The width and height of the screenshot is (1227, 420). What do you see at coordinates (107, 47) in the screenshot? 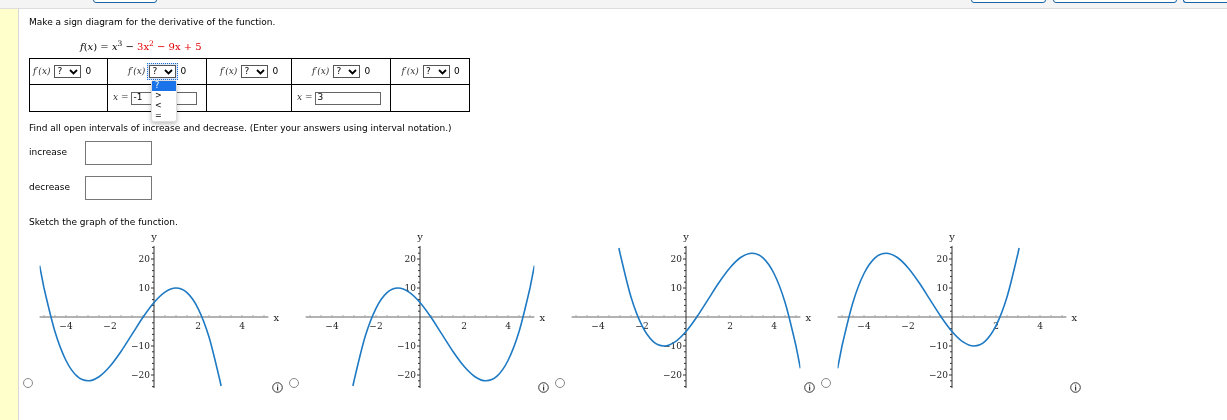
I see `formula-text: f(x) = x$^{3}$ −` at bounding box center [107, 47].